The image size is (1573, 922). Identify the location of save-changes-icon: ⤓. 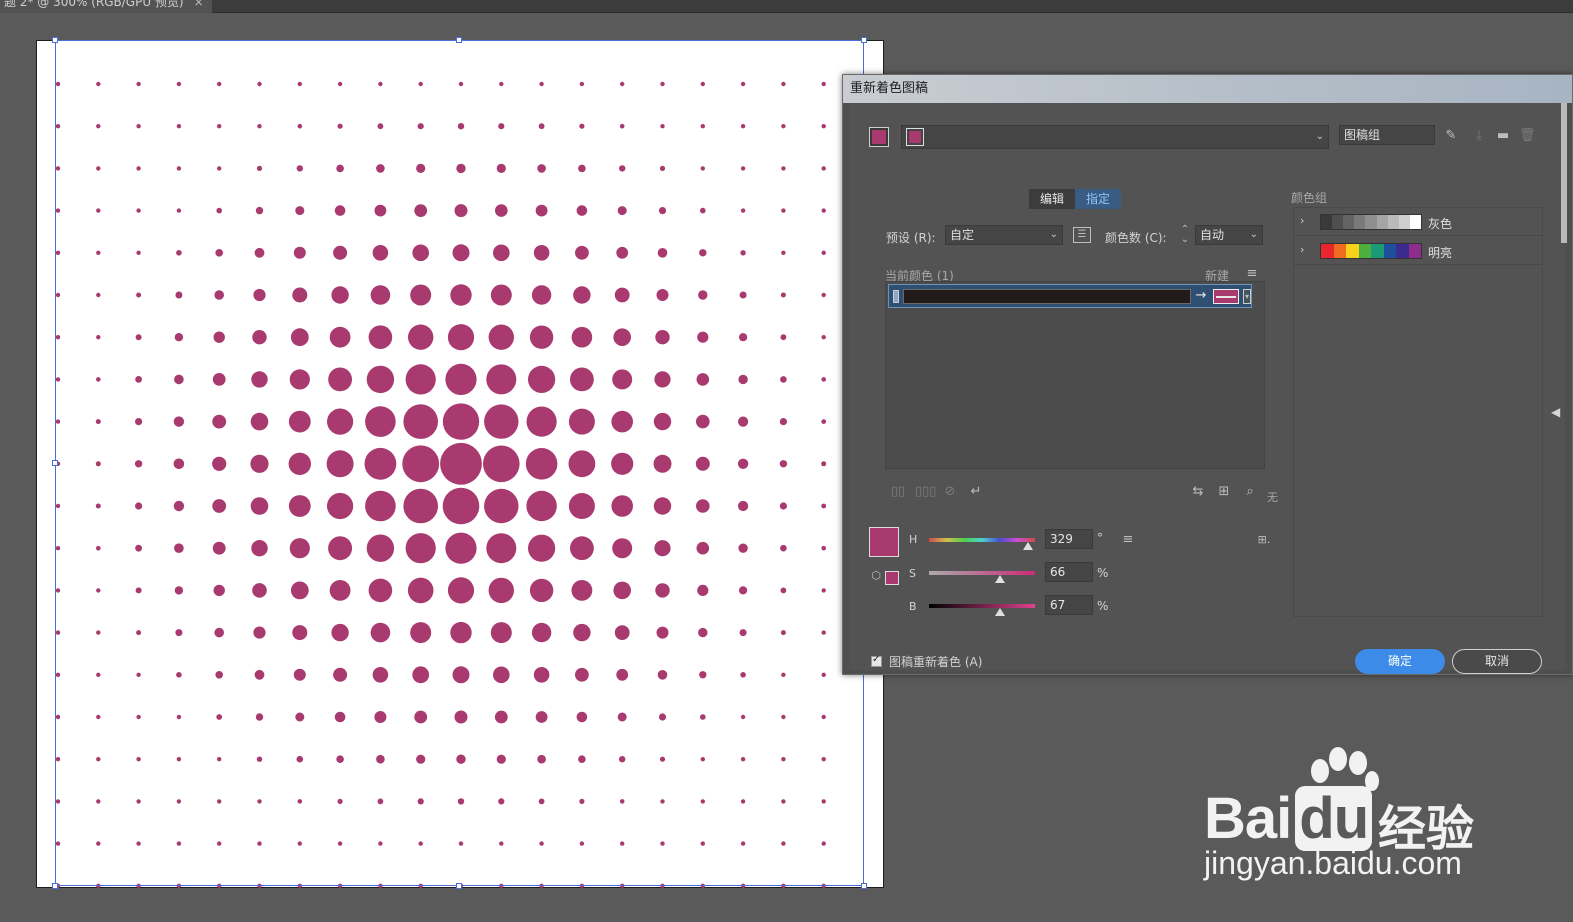
(1479, 136).